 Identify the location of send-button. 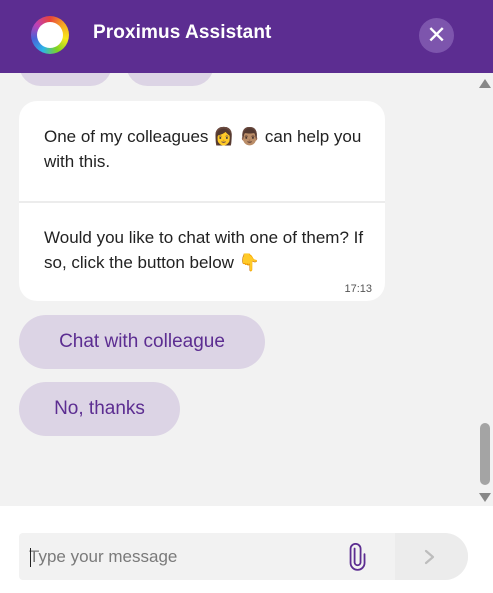
(431, 556).